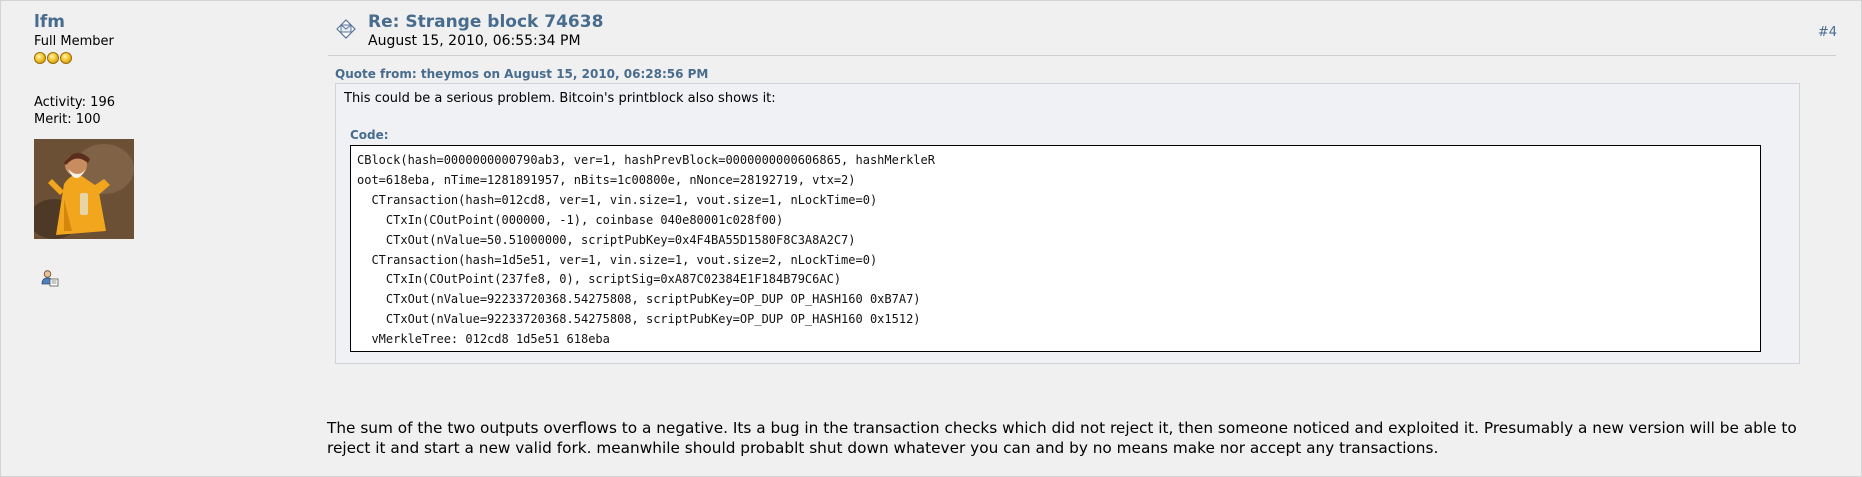 This screenshot has width=1862, height=477. Describe the element at coordinates (474, 41) in the screenshot. I see `post-date: August 15, 2010, 06:55:34 PM` at that location.